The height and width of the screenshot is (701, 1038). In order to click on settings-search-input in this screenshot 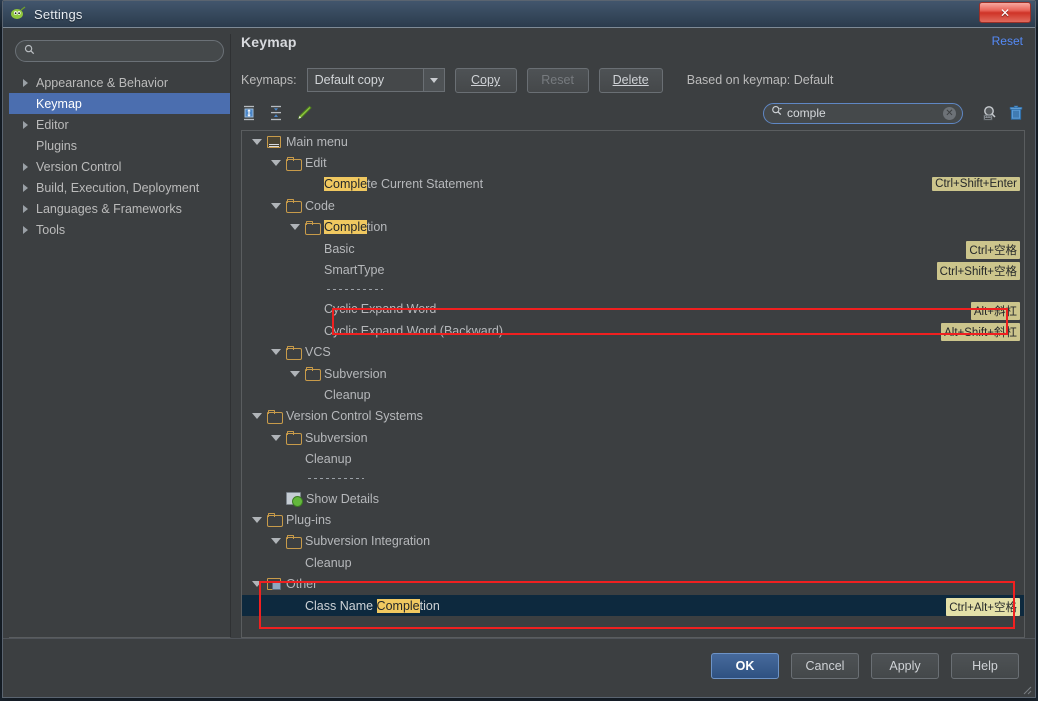, I will do `click(127, 51)`.